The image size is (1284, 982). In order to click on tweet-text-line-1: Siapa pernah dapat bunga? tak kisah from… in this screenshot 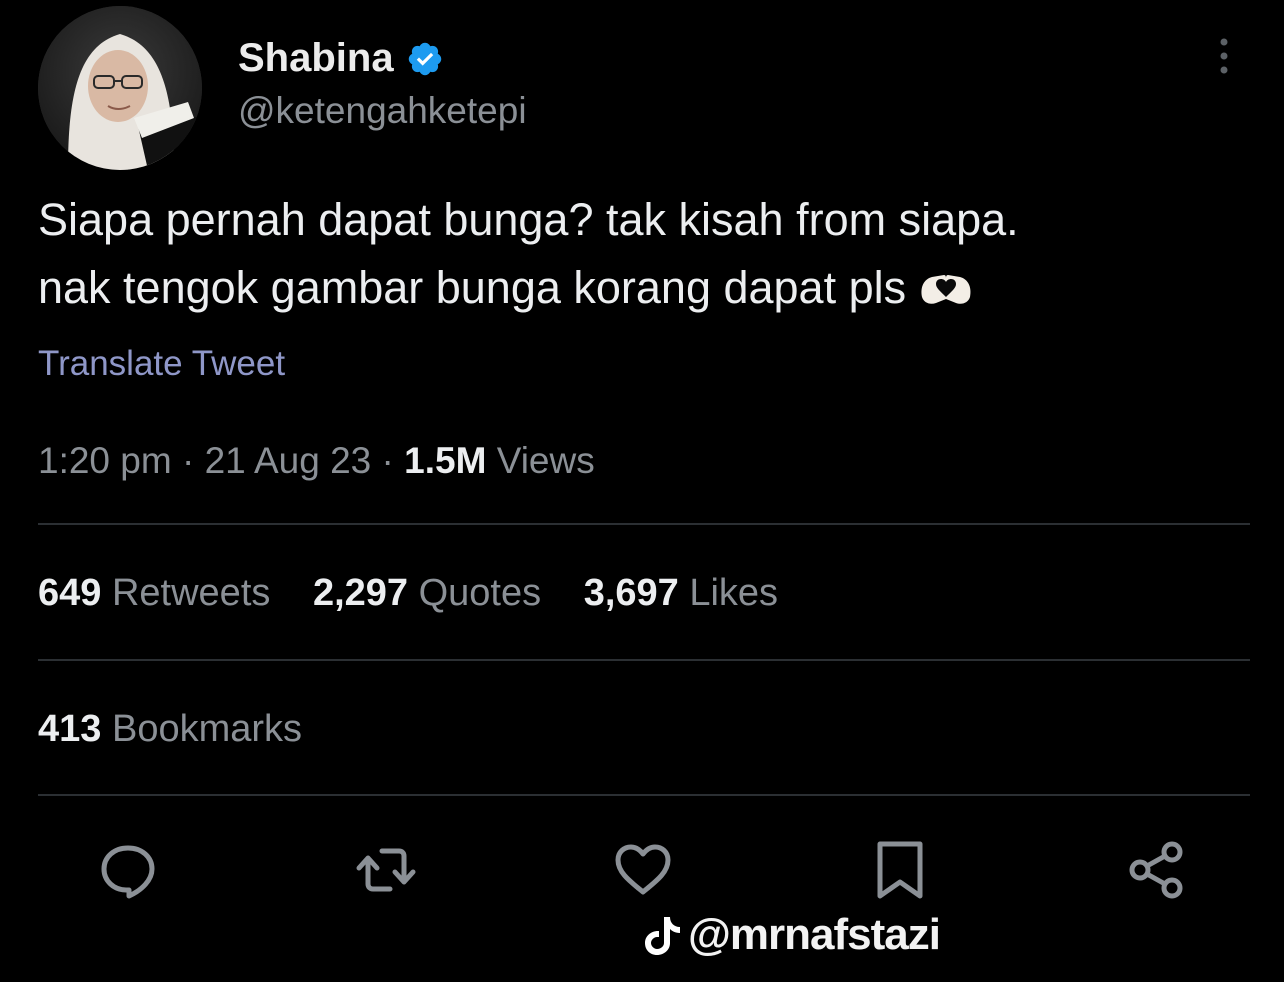, I will do `click(528, 219)`.